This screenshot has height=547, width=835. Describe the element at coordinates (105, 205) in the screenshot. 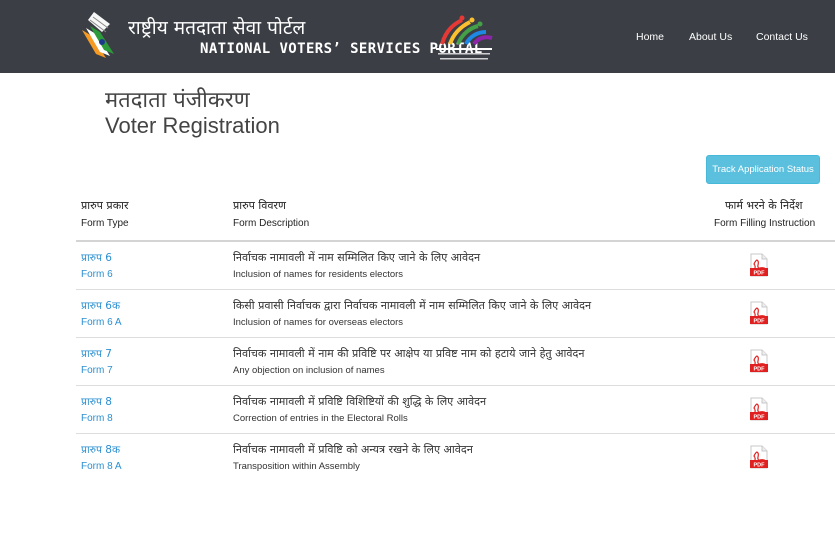

I see `header-form-type-hindi: प्रारुप प्रकार` at that location.